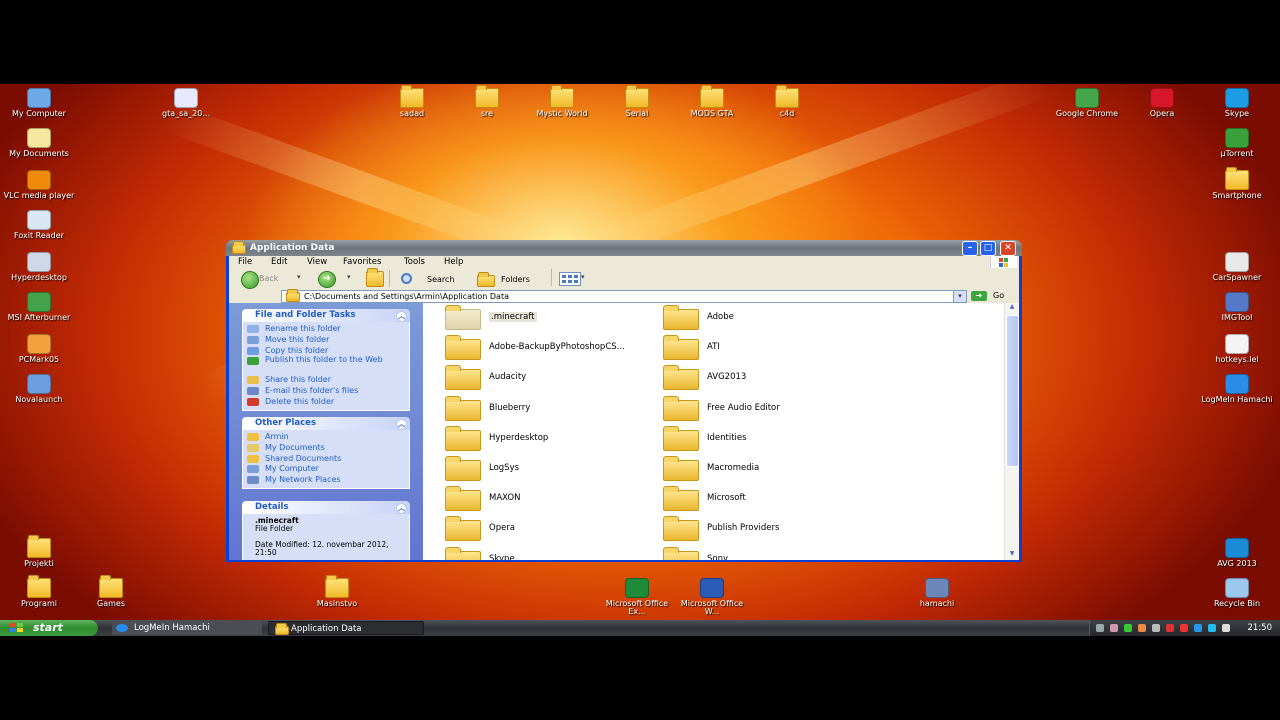 This screenshot has height=720, width=1280. I want to click on menu-edit: Edit, so click(279, 262).